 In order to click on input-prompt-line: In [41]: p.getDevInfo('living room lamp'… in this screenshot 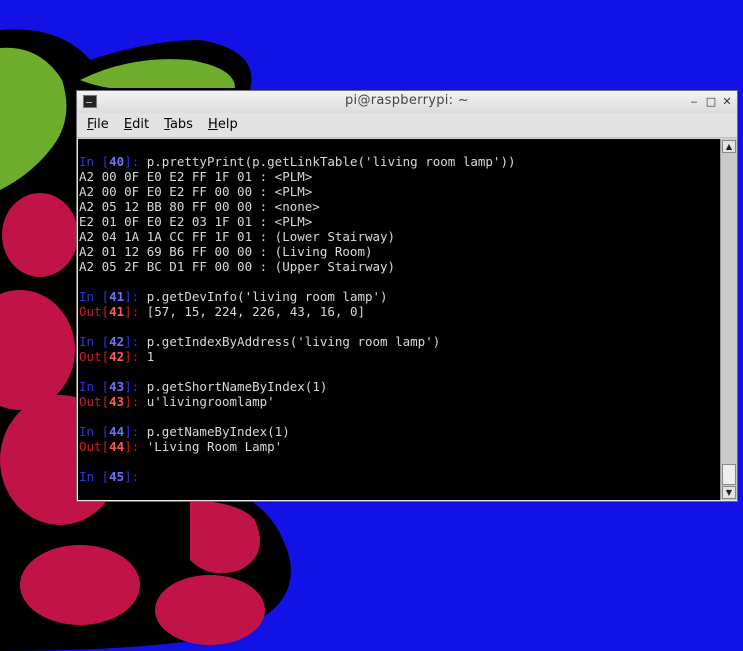, I will do `click(297, 296)`.